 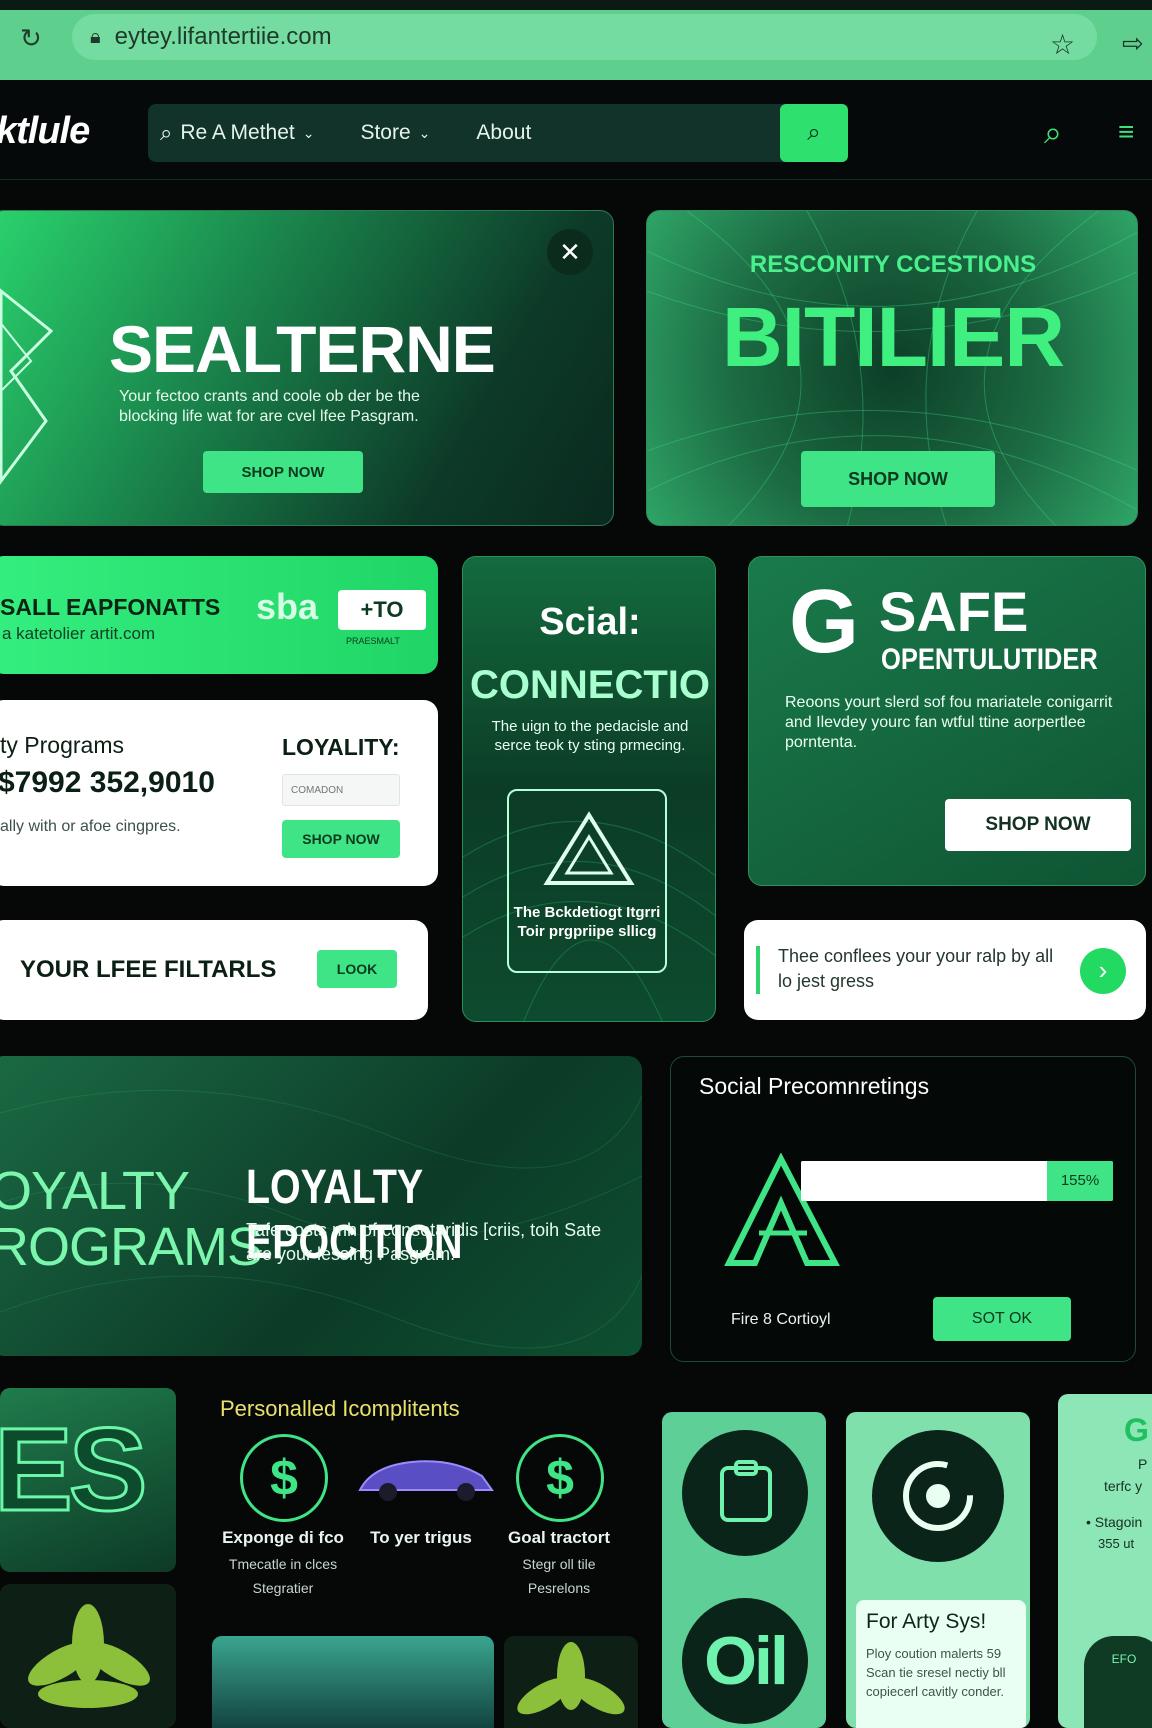 I want to click on filters-card: YOUR LFEE FILTARLS LOOK, so click(x=214, y=970).